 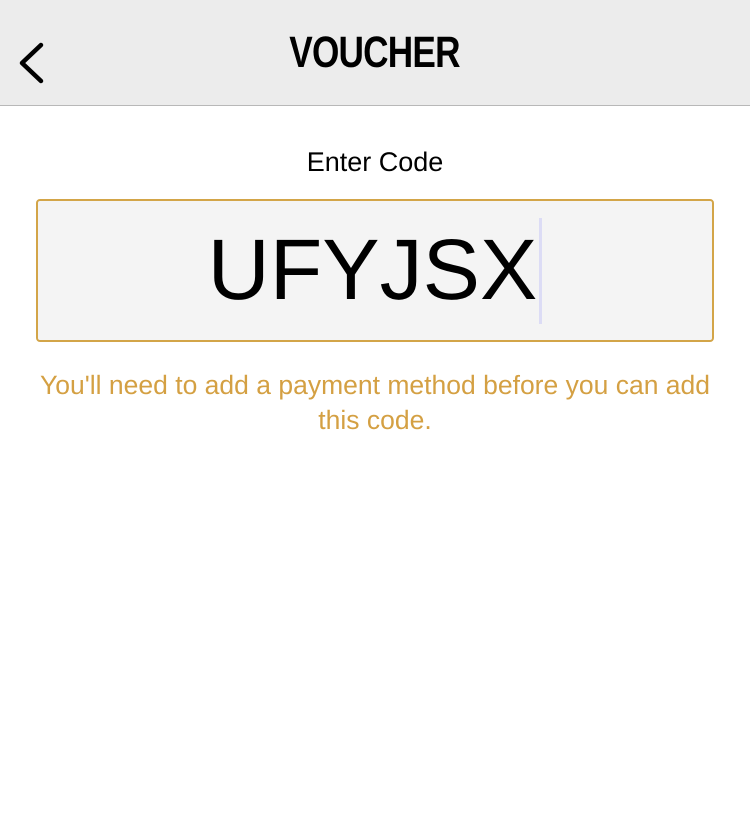 I want to click on field-label: Enter Code, so click(x=375, y=162).